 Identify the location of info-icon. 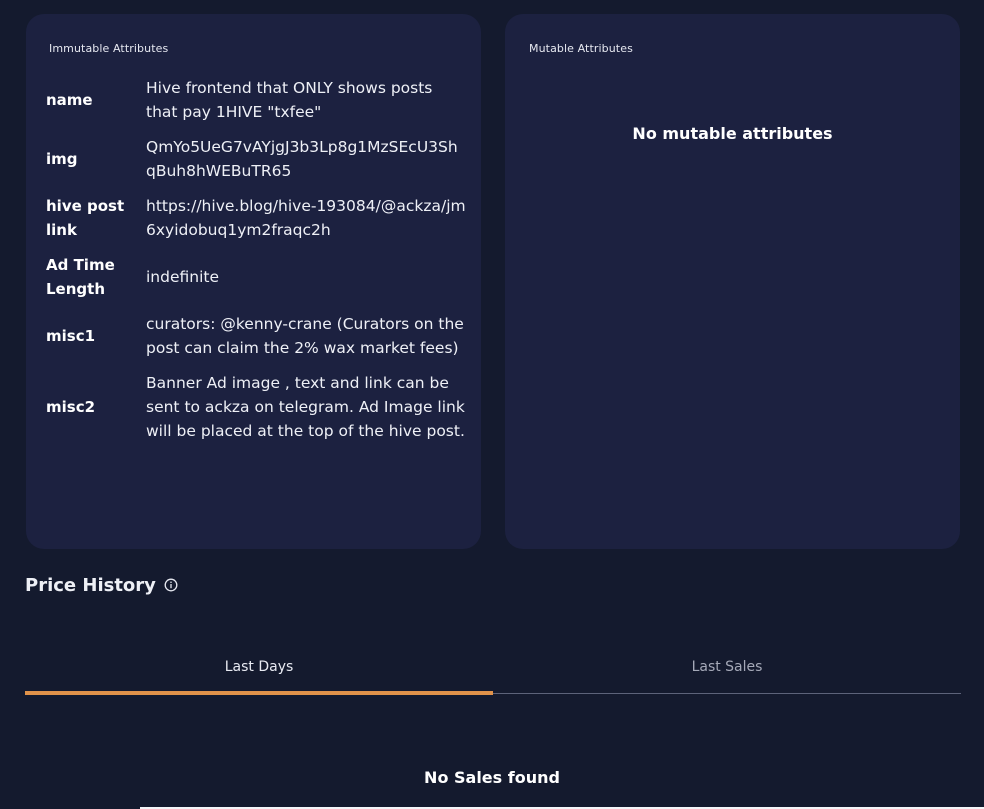
(171, 584).